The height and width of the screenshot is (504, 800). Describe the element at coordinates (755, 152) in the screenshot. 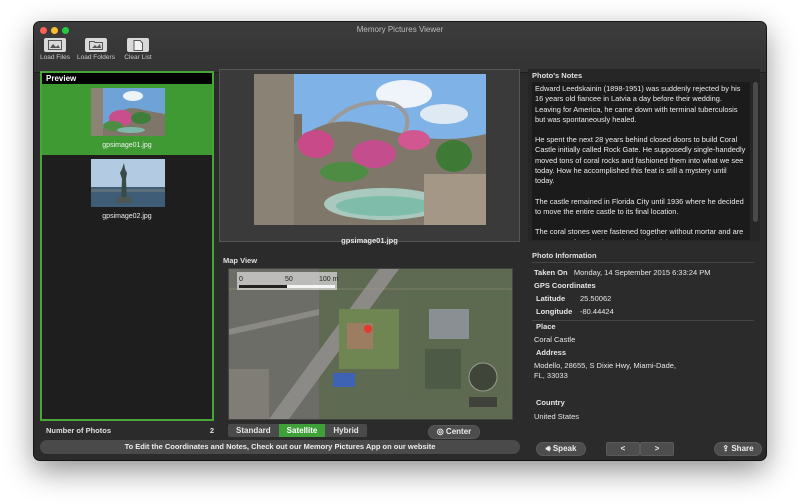

I see `notes-scrollbar` at that location.